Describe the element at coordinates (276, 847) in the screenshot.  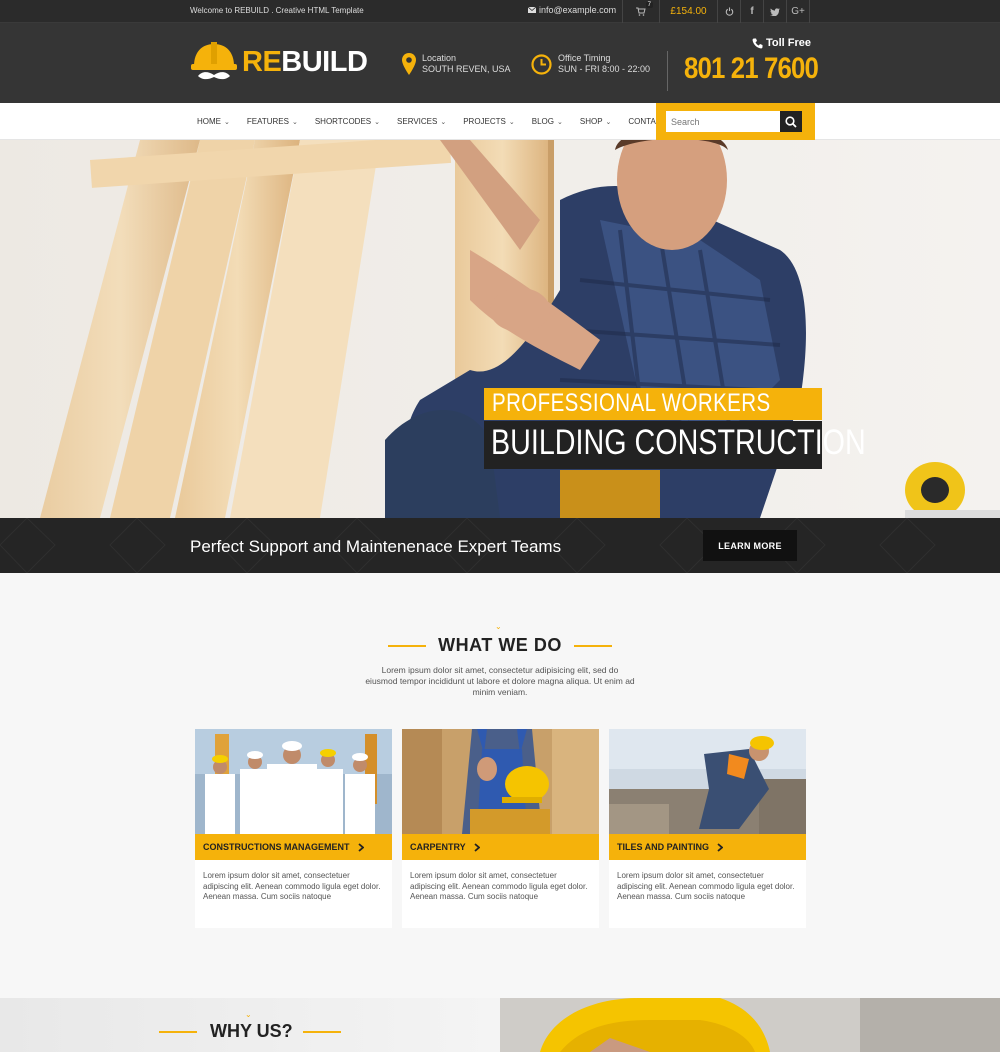
I see `card-title: CONSTRUCTIONS MANAGEMENT` at that location.